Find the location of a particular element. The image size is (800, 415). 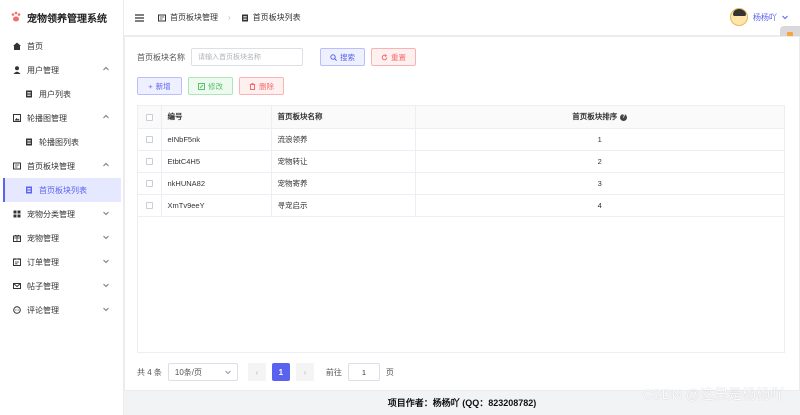

sidebar-item-label: 用户列表 is located at coordinates (55, 94).